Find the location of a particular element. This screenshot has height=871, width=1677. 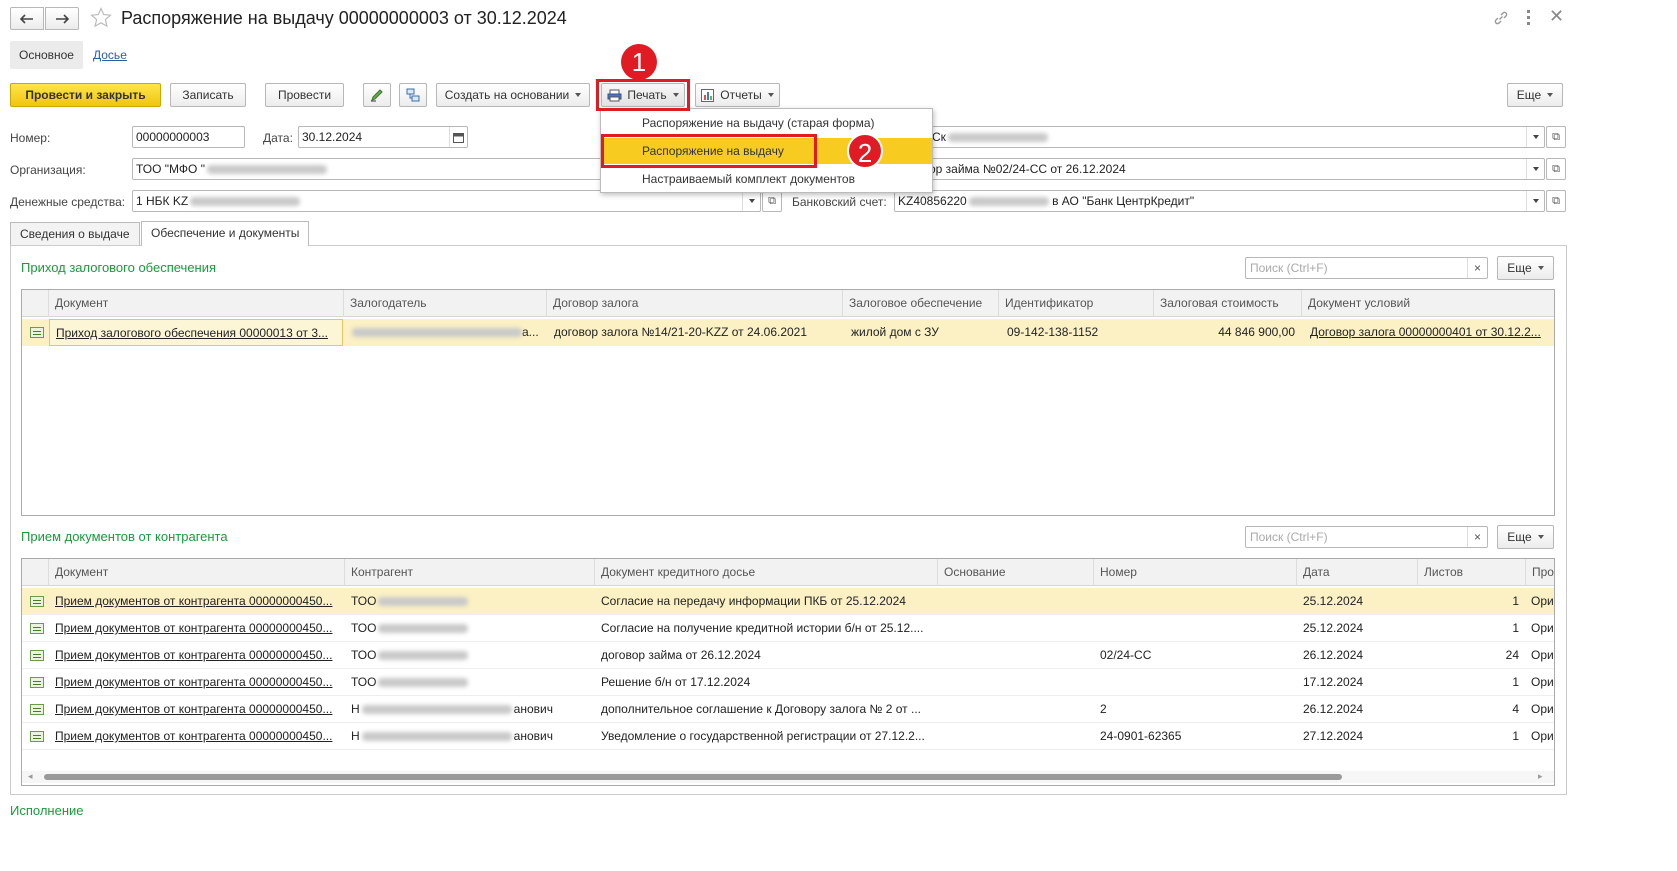

calendar-icon is located at coordinates (458, 137).